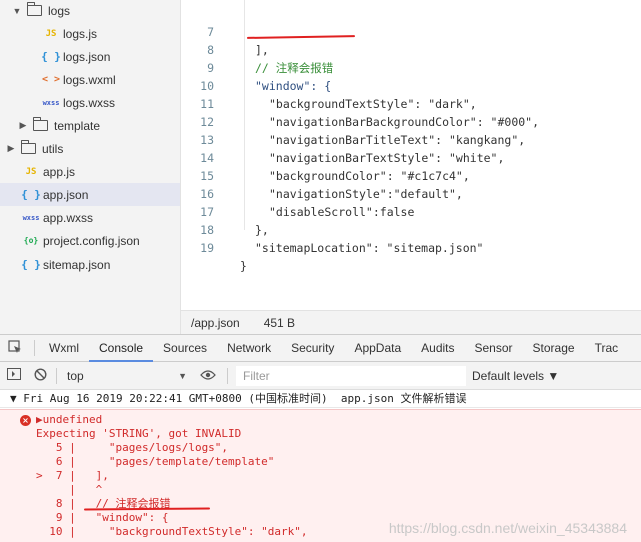  I want to click on error-expand-toggle: ▶undefined, so click(69, 420).